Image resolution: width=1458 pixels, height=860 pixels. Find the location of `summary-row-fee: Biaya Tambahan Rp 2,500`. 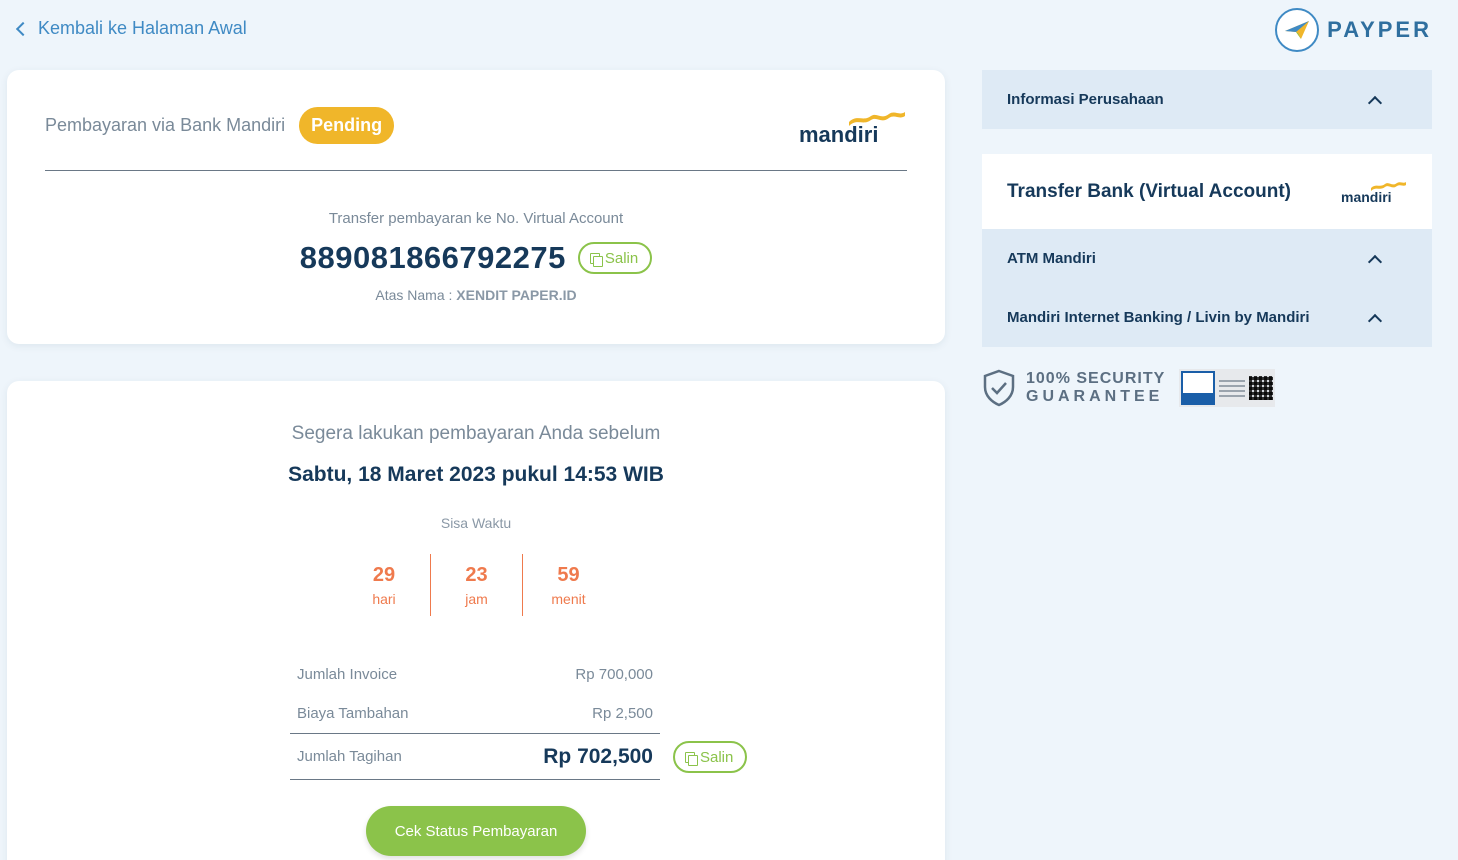

summary-row-fee: Biaya Tambahan Rp 2,500 is located at coordinates (475, 714).